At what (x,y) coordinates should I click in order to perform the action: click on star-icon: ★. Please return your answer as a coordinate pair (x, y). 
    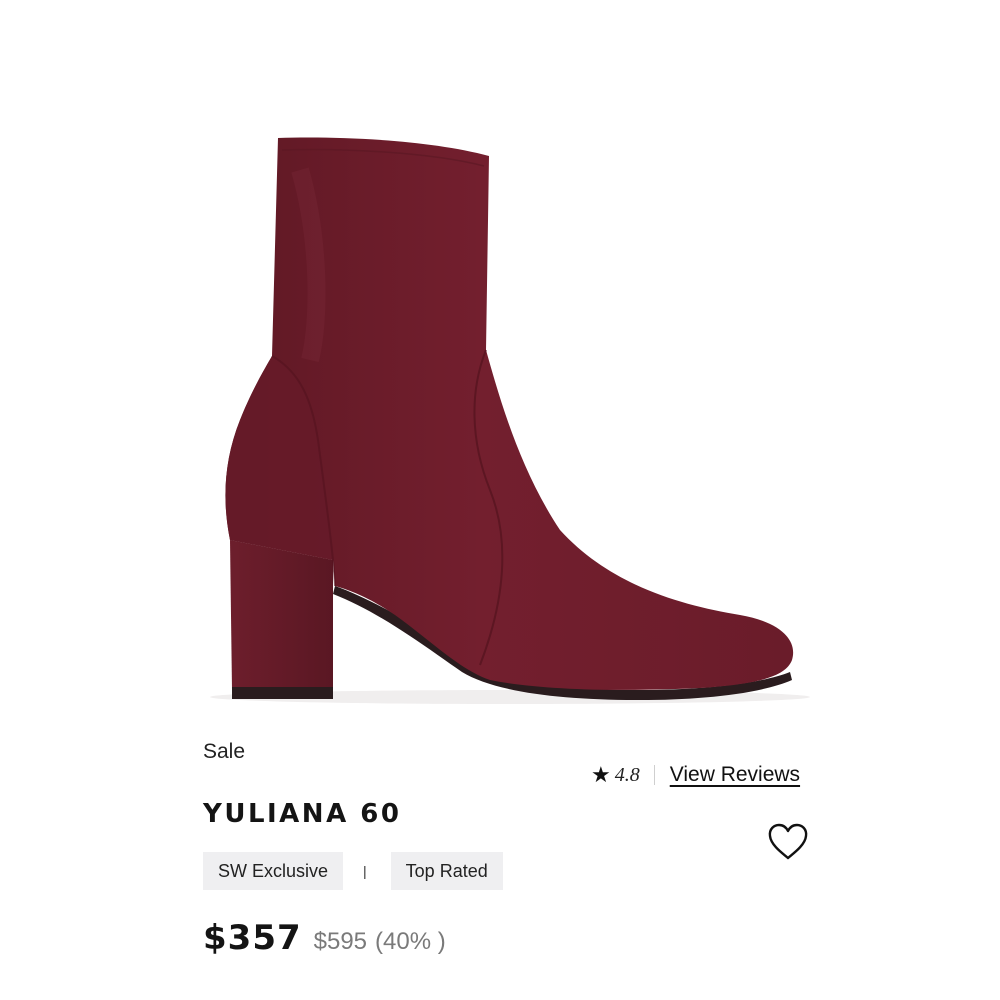
    Looking at the image, I should click on (601, 774).